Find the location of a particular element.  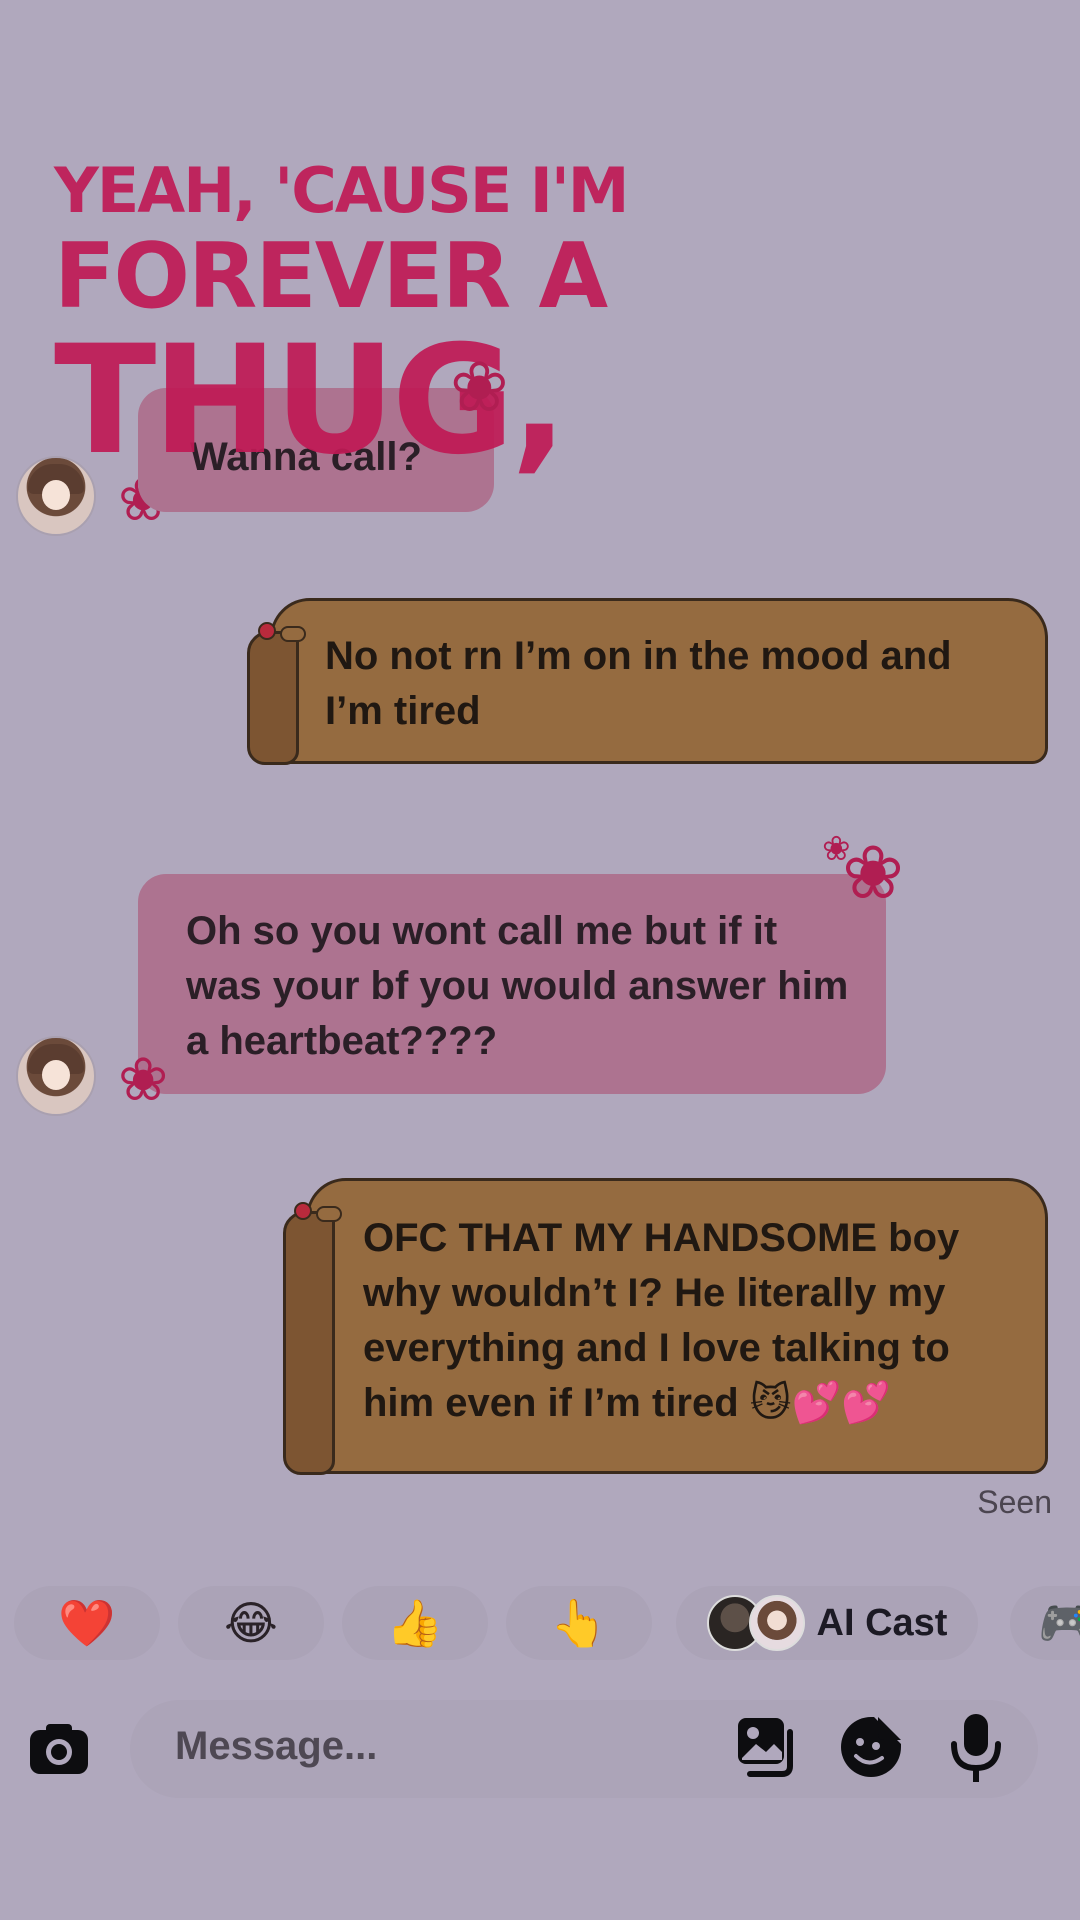

message-incoming-1: Wanna call? is located at coordinates (316, 450).